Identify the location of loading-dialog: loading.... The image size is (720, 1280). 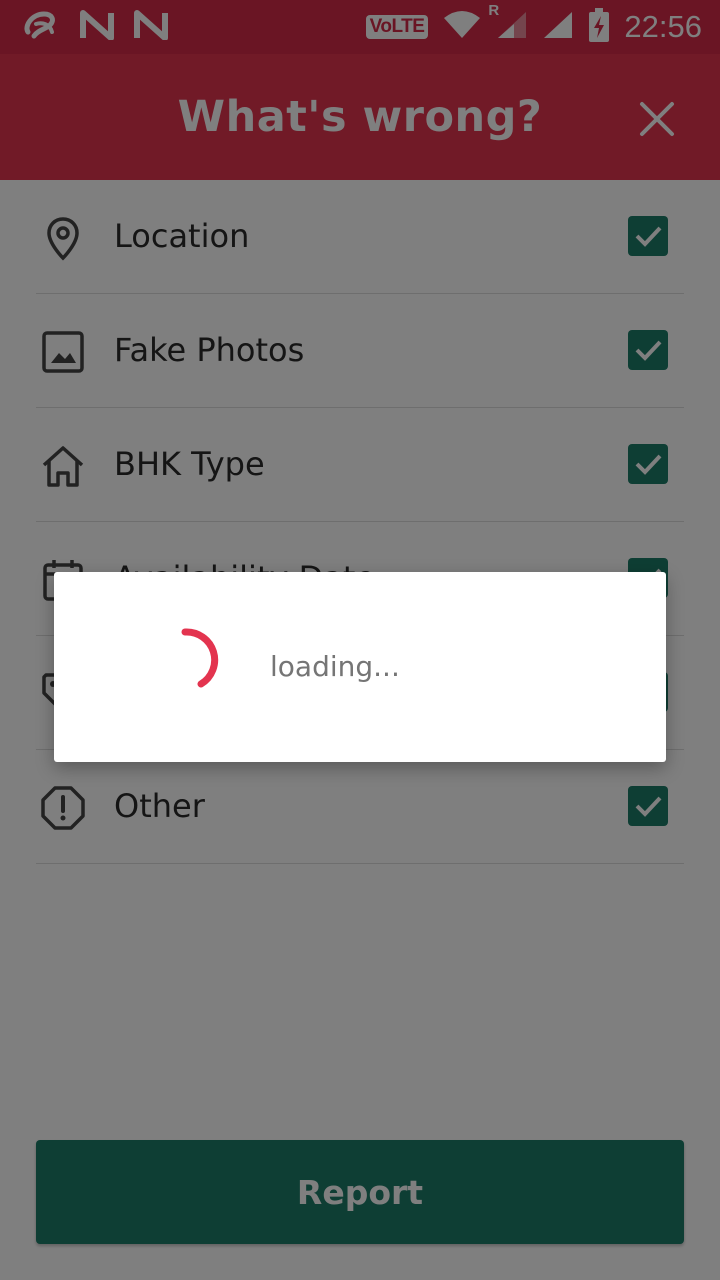
(360, 667).